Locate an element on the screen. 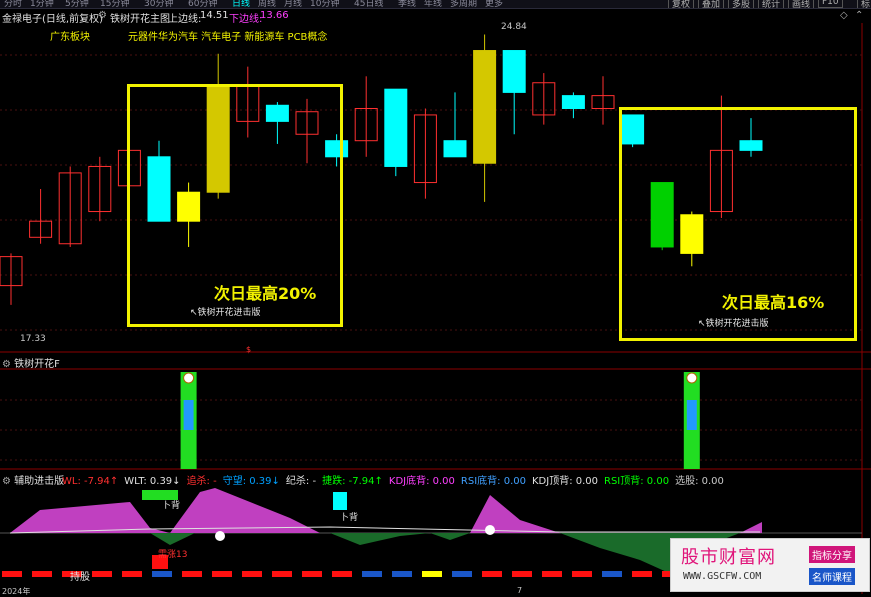 The image size is (871, 597). date-start: 2024年 is located at coordinates (16, 591).